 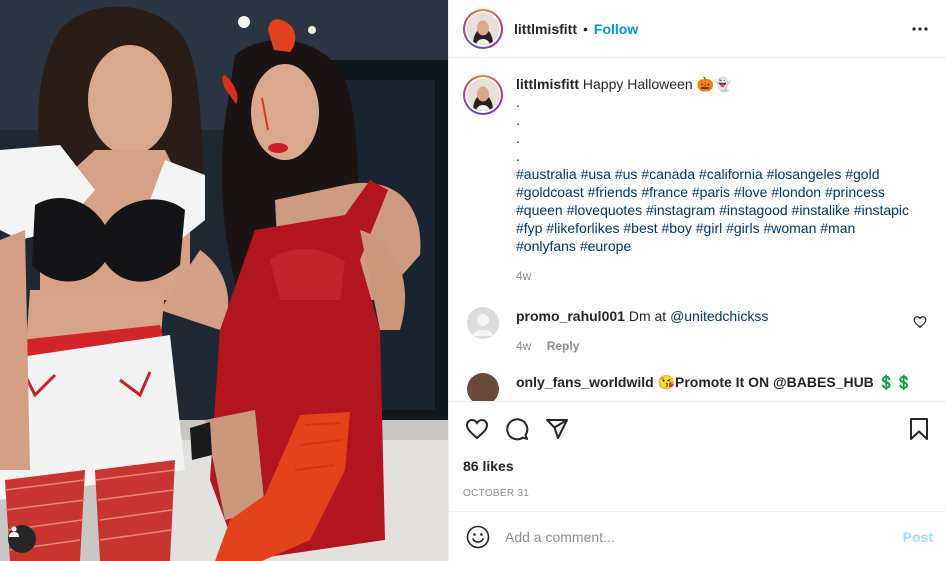 What do you see at coordinates (719, 316) in the screenshot?
I see `comment-mention: @unitedchickss` at bounding box center [719, 316].